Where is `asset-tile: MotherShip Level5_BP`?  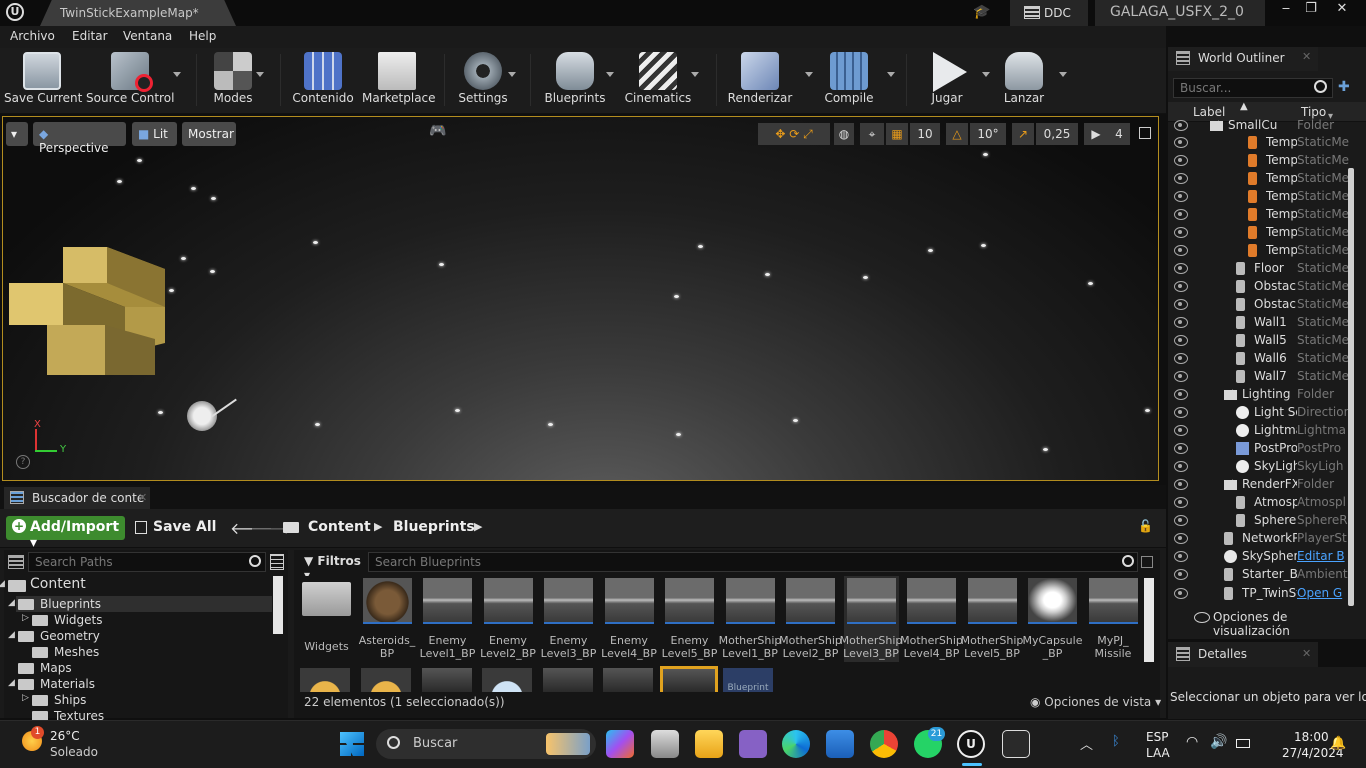 asset-tile: MotherShip Level5_BP is located at coordinates (992, 619).